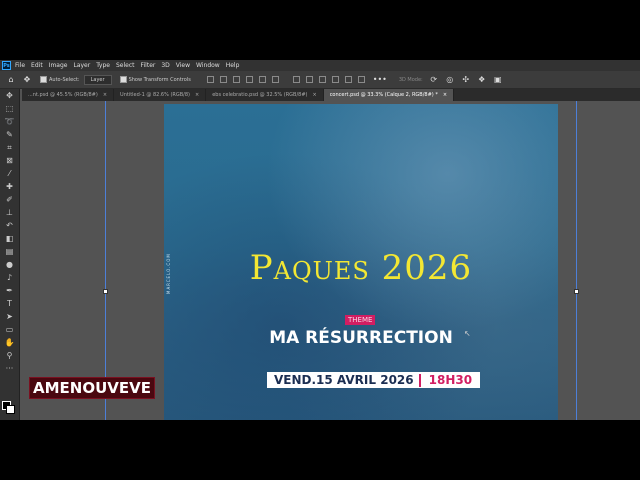  Describe the element at coordinates (361, 338) in the screenshot. I see `poster-subtitle: MA RÉSURRECTION` at that location.